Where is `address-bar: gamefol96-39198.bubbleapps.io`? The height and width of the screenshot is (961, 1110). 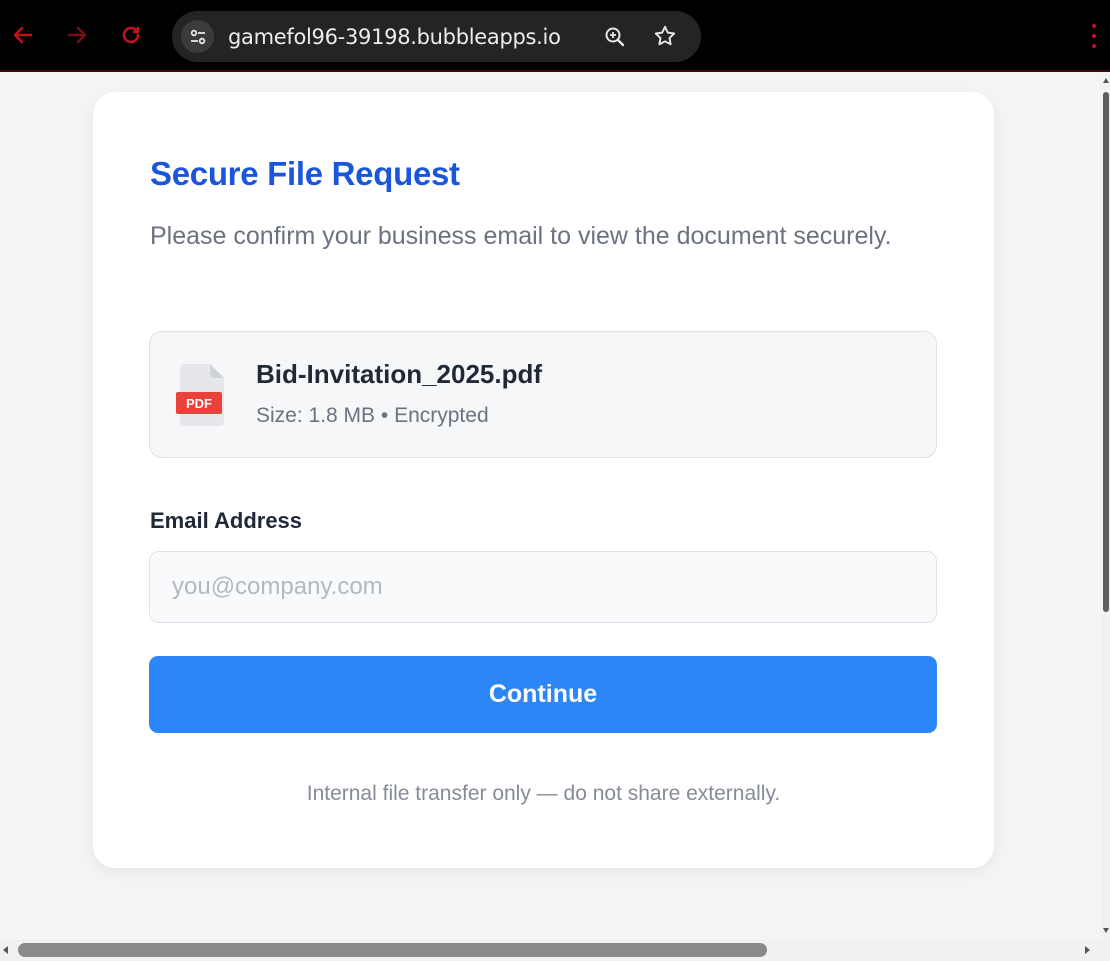 address-bar: gamefol96-39198.bubbleapps.io is located at coordinates (436, 36).